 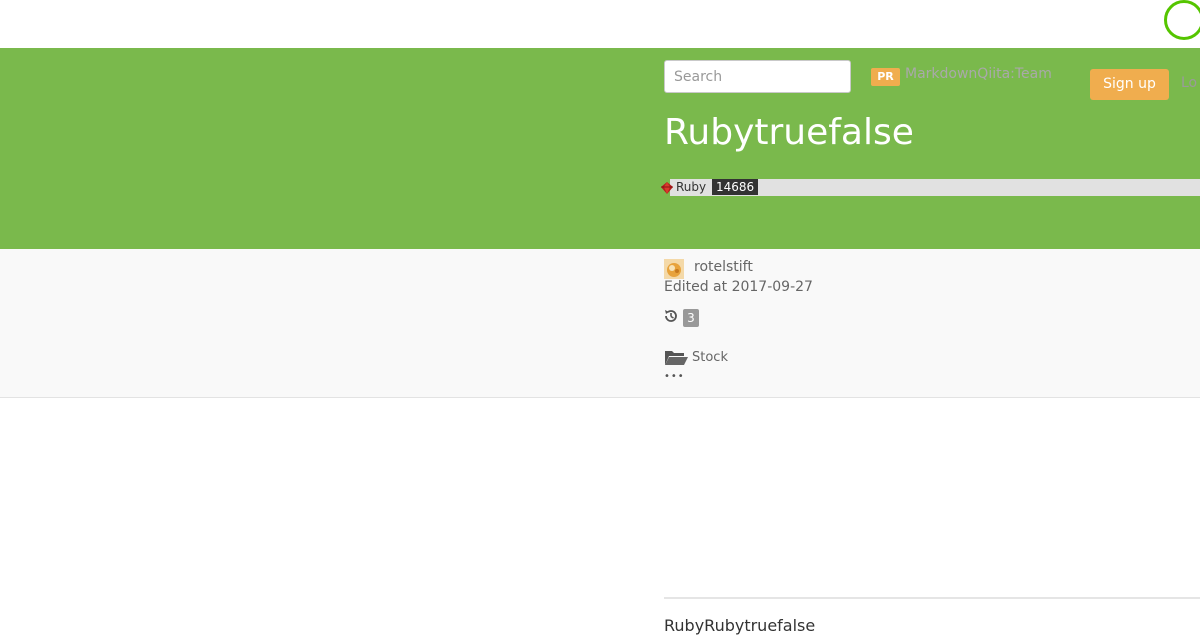 What do you see at coordinates (757, 76) in the screenshot?
I see `search-input` at bounding box center [757, 76].